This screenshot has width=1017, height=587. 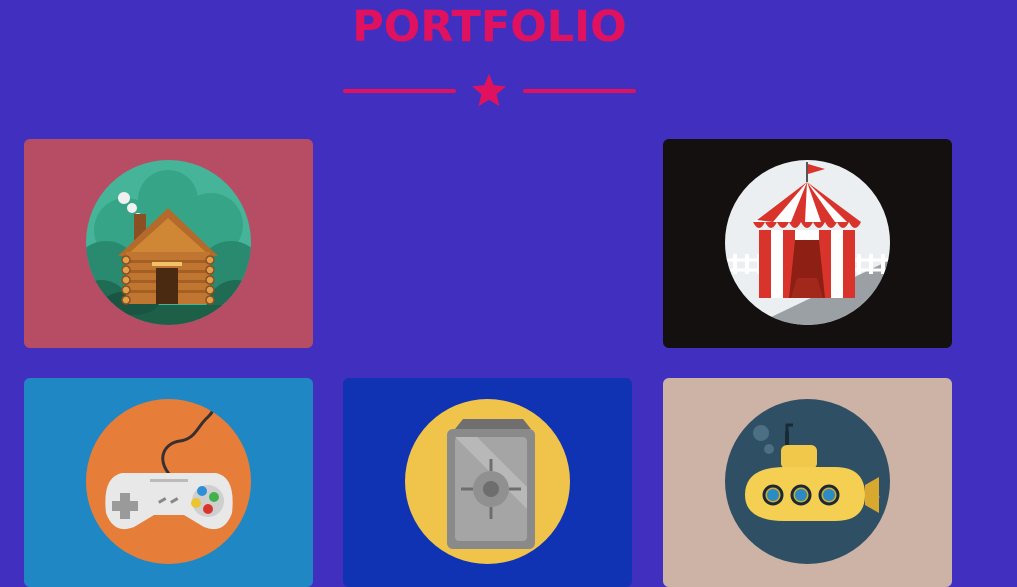 I want to click on divider-line-left, so click(x=399, y=91).